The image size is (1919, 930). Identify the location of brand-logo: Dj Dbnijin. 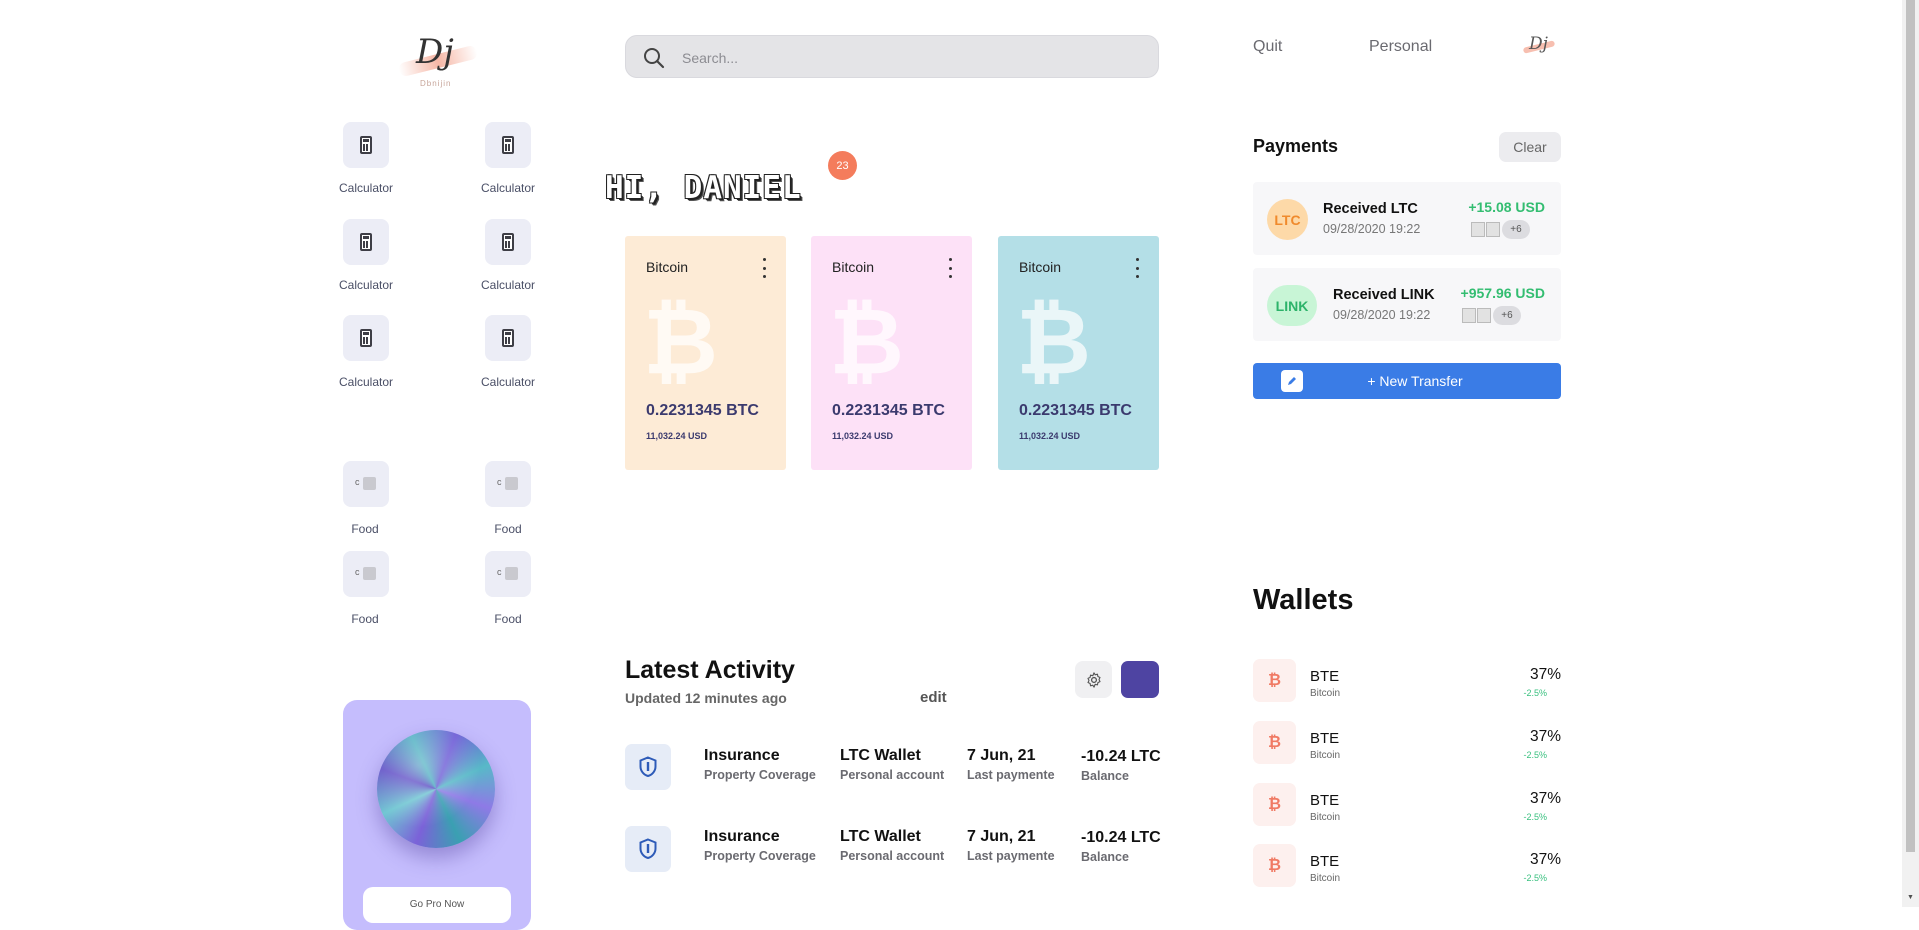
(438, 61).